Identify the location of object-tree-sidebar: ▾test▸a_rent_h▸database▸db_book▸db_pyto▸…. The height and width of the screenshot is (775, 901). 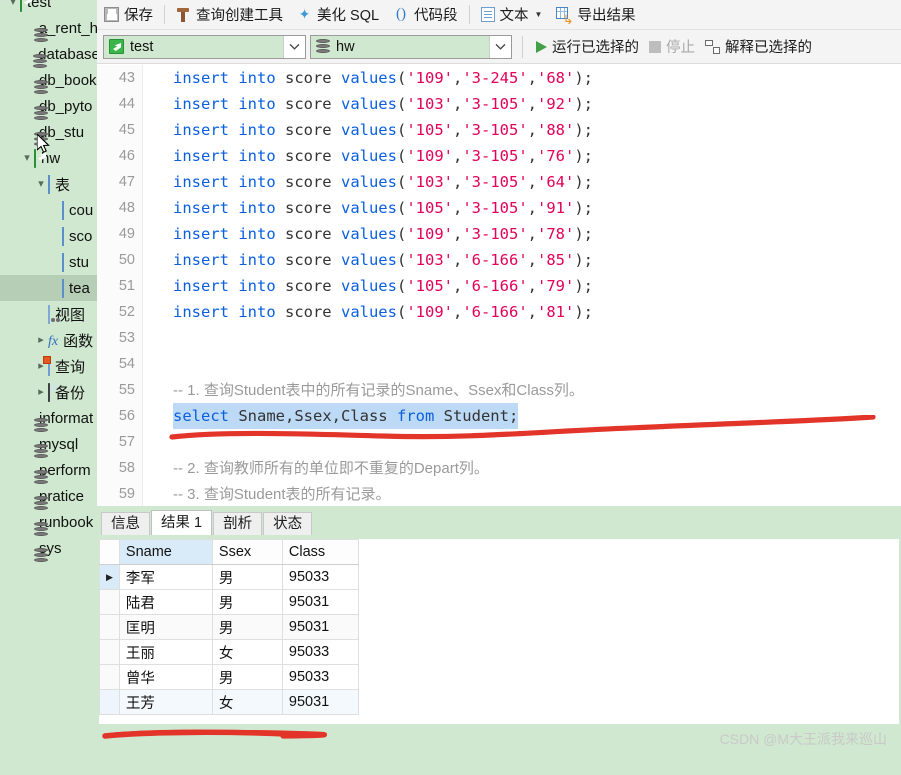
(48, 387).